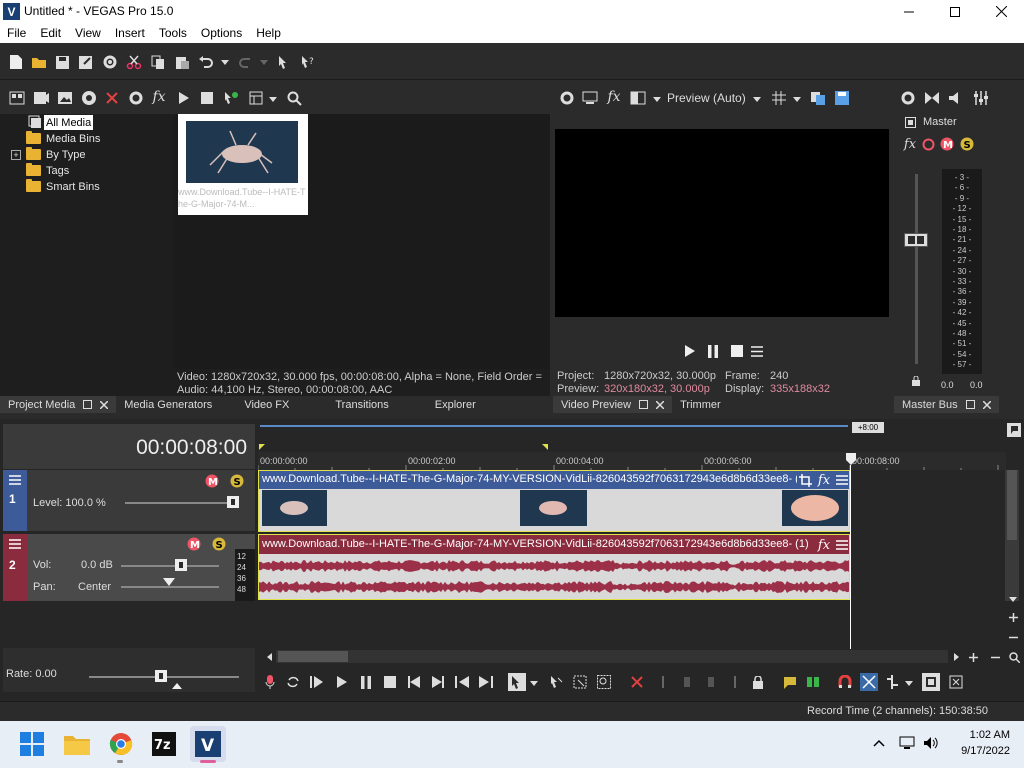  Describe the element at coordinates (273, 99) in the screenshot. I see `views-dropdown-icon` at that location.